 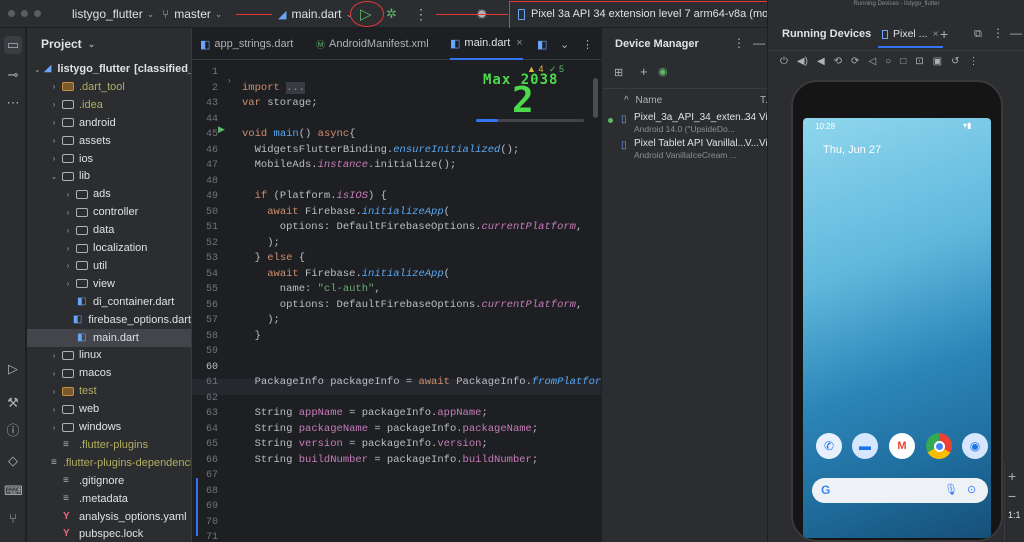 I want to click on zoom-actual-size: 1:1, so click(x=1014, y=515).